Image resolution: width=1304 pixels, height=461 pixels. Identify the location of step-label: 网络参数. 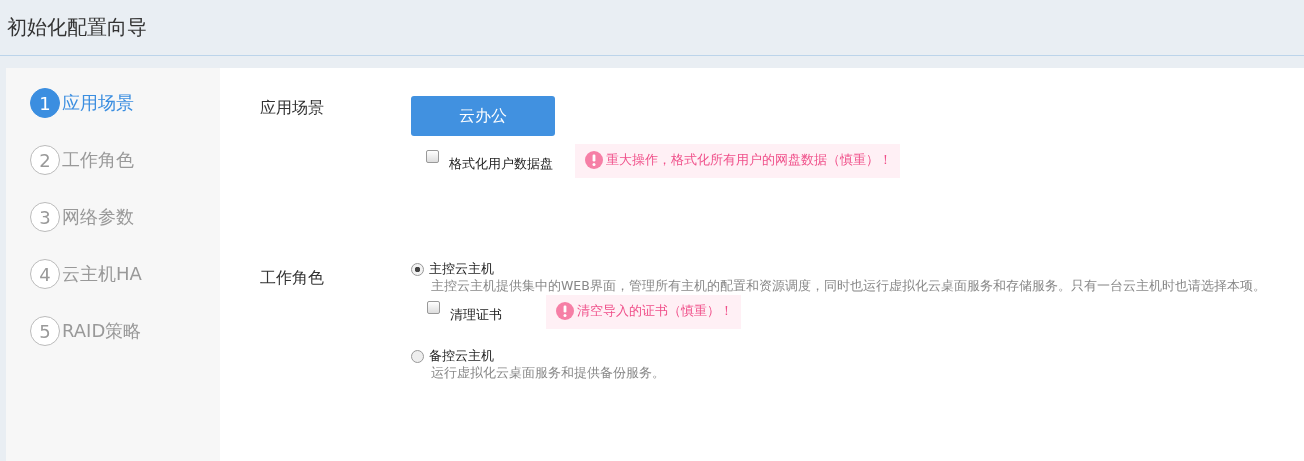
(98, 217).